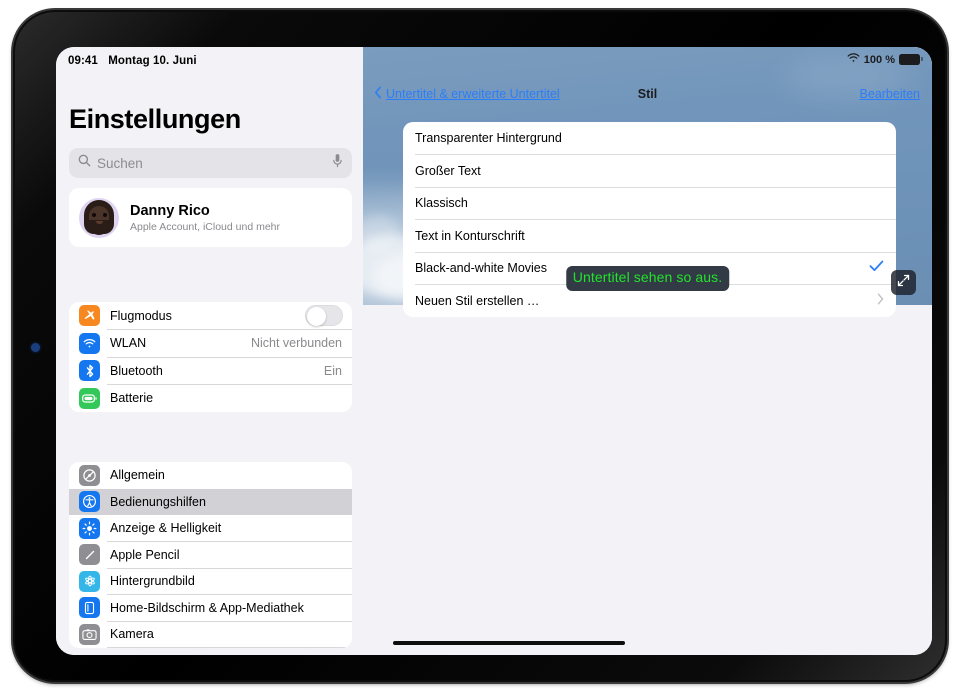 The height and width of the screenshot is (692, 960). Describe the element at coordinates (120, 163) in the screenshot. I see `search-placeholder: Suchen` at that location.